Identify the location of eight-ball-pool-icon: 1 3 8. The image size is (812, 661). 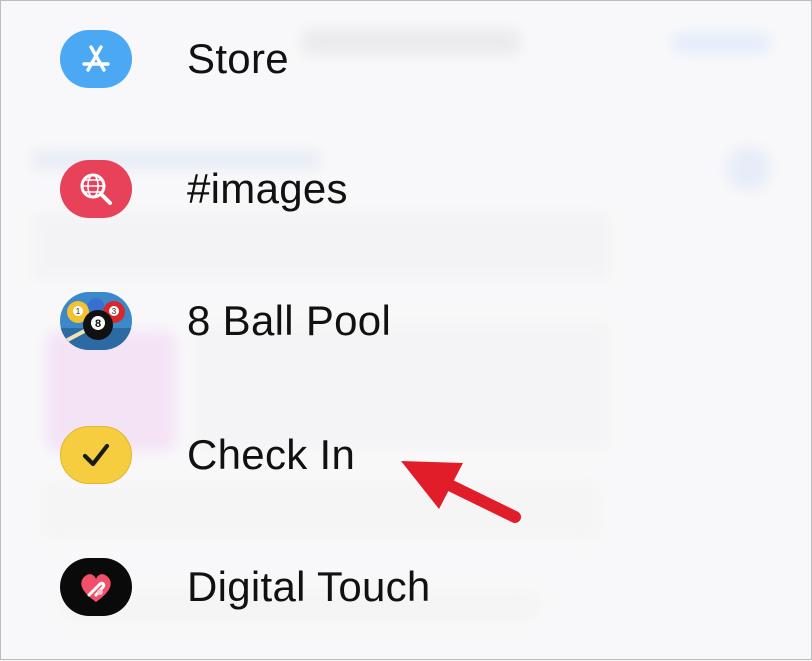
(96, 321).